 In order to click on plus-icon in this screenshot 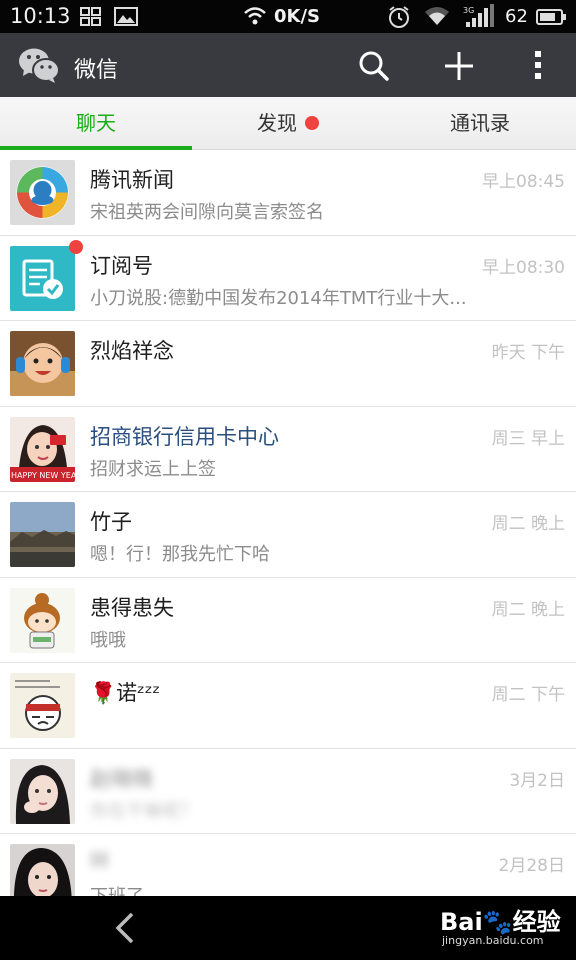, I will do `click(459, 66)`.